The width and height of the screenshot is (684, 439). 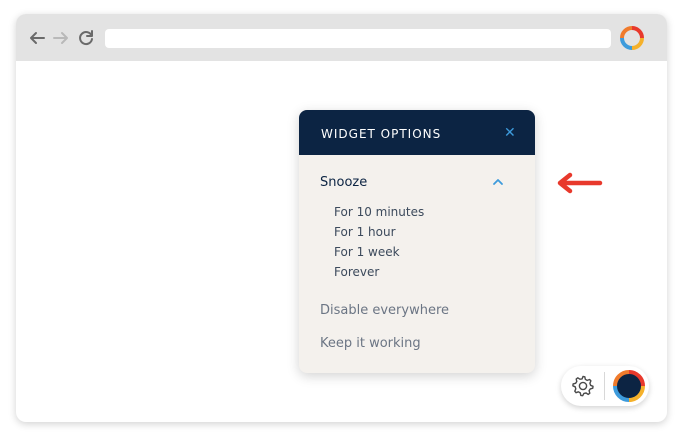 What do you see at coordinates (417, 184) in the screenshot?
I see `snooze-toggle: Snooze` at bounding box center [417, 184].